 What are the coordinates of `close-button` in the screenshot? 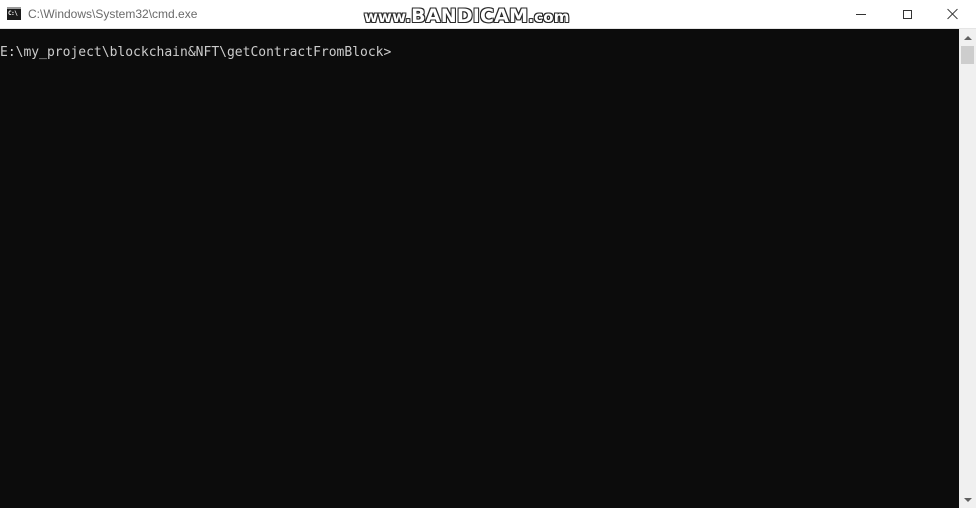 It's located at (953, 14).